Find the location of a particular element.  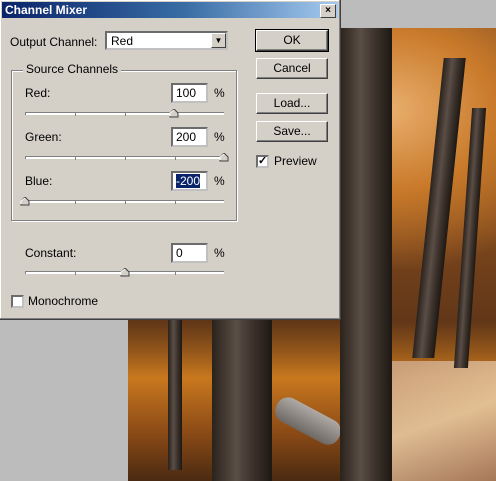

red-unit: % is located at coordinates (219, 93).